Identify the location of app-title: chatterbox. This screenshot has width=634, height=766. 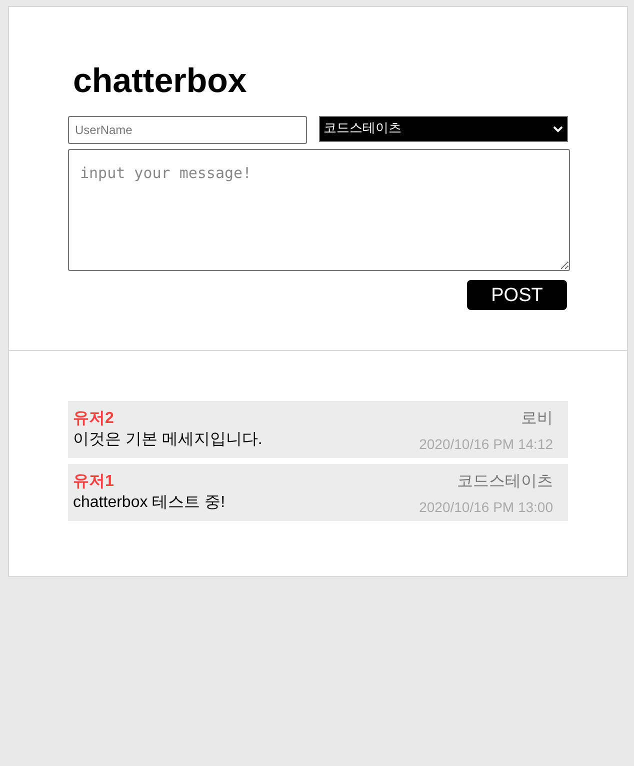
(160, 81).